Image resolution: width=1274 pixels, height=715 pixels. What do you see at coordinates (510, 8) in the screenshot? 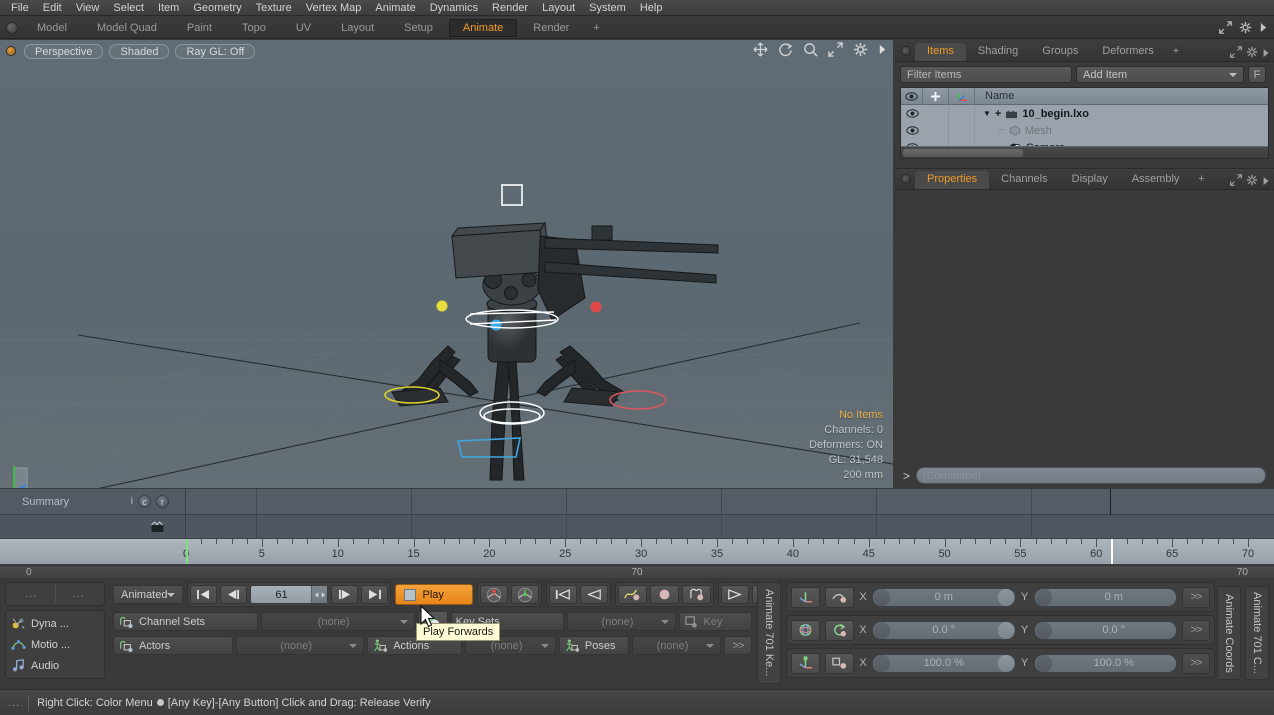
I see `menu-item-render: Render` at bounding box center [510, 8].